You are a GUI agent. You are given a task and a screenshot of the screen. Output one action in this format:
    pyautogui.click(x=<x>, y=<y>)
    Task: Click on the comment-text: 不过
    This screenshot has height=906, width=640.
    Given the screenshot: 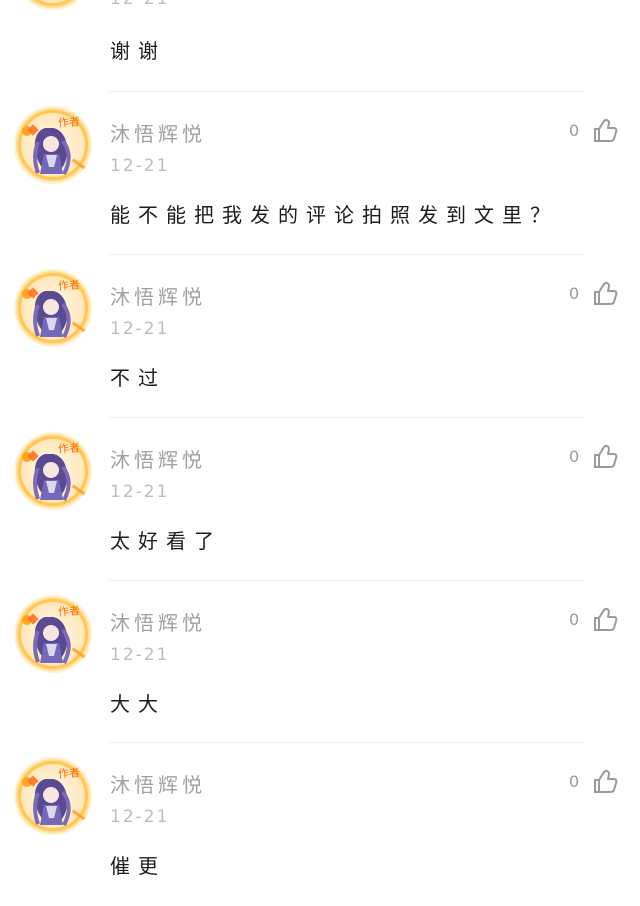 What is the action you would take?
    pyautogui.click(x=138, y=378)
    